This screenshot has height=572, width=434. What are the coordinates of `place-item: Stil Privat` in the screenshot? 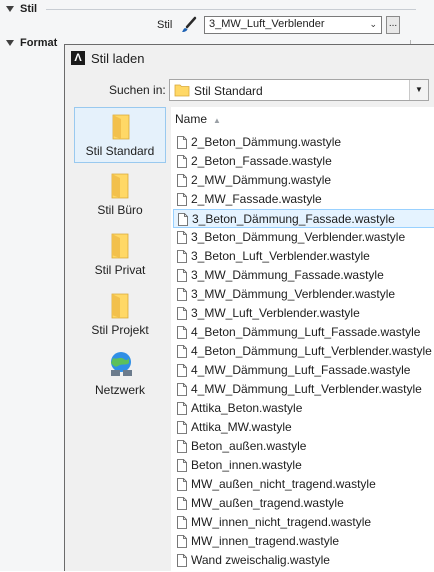 It's located at (120, 255).